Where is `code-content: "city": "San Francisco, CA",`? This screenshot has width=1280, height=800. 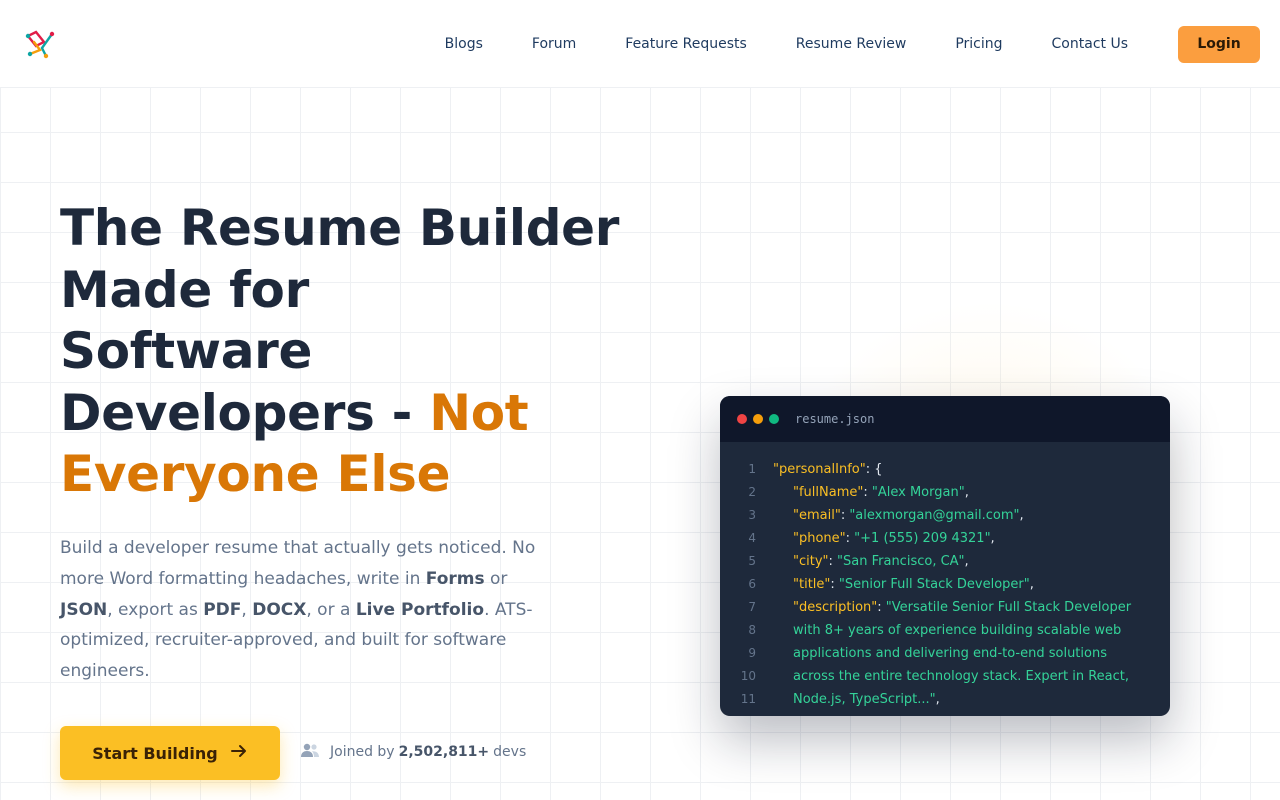
code-content: "city": "San Francisco, CA", is located at coordinates (871, 561).